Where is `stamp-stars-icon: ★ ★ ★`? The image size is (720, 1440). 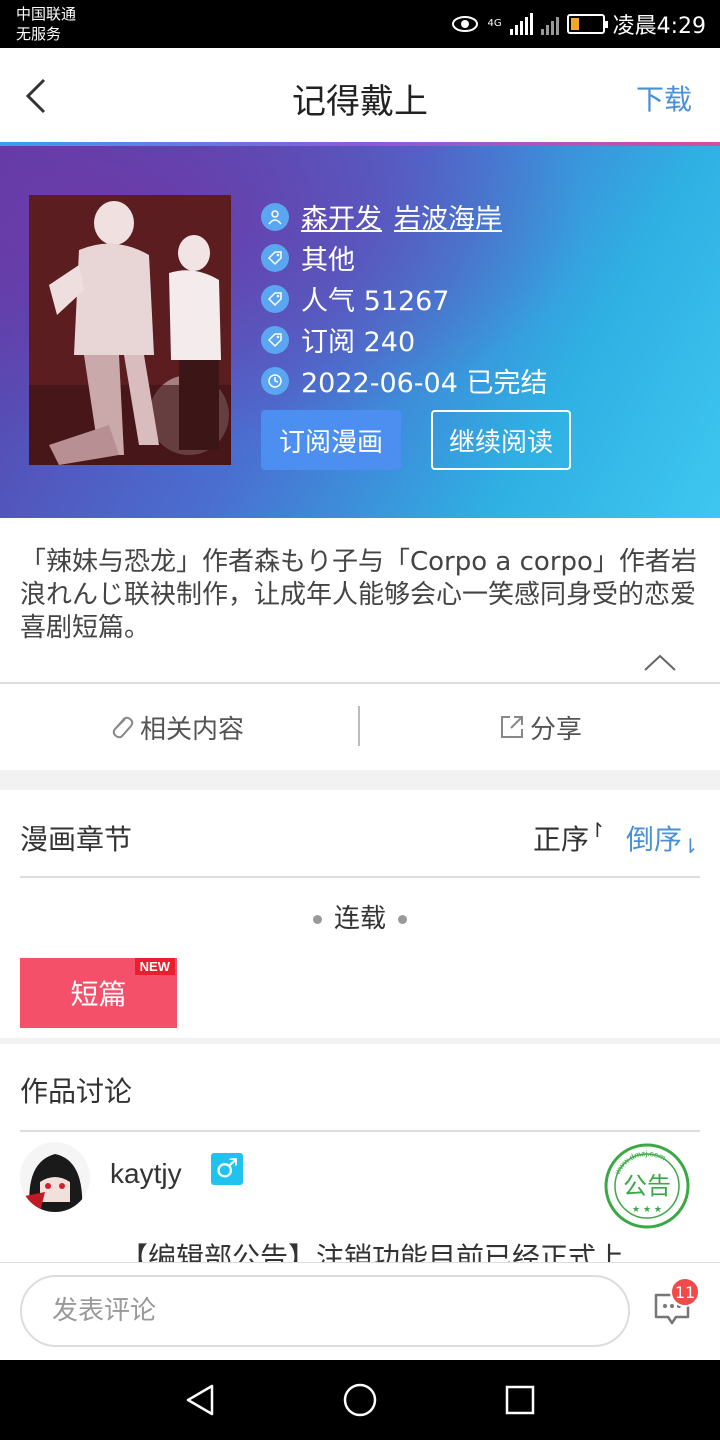
stamp-stars-icon: ★ ★ ★ is located at coordinates (647, 1210).